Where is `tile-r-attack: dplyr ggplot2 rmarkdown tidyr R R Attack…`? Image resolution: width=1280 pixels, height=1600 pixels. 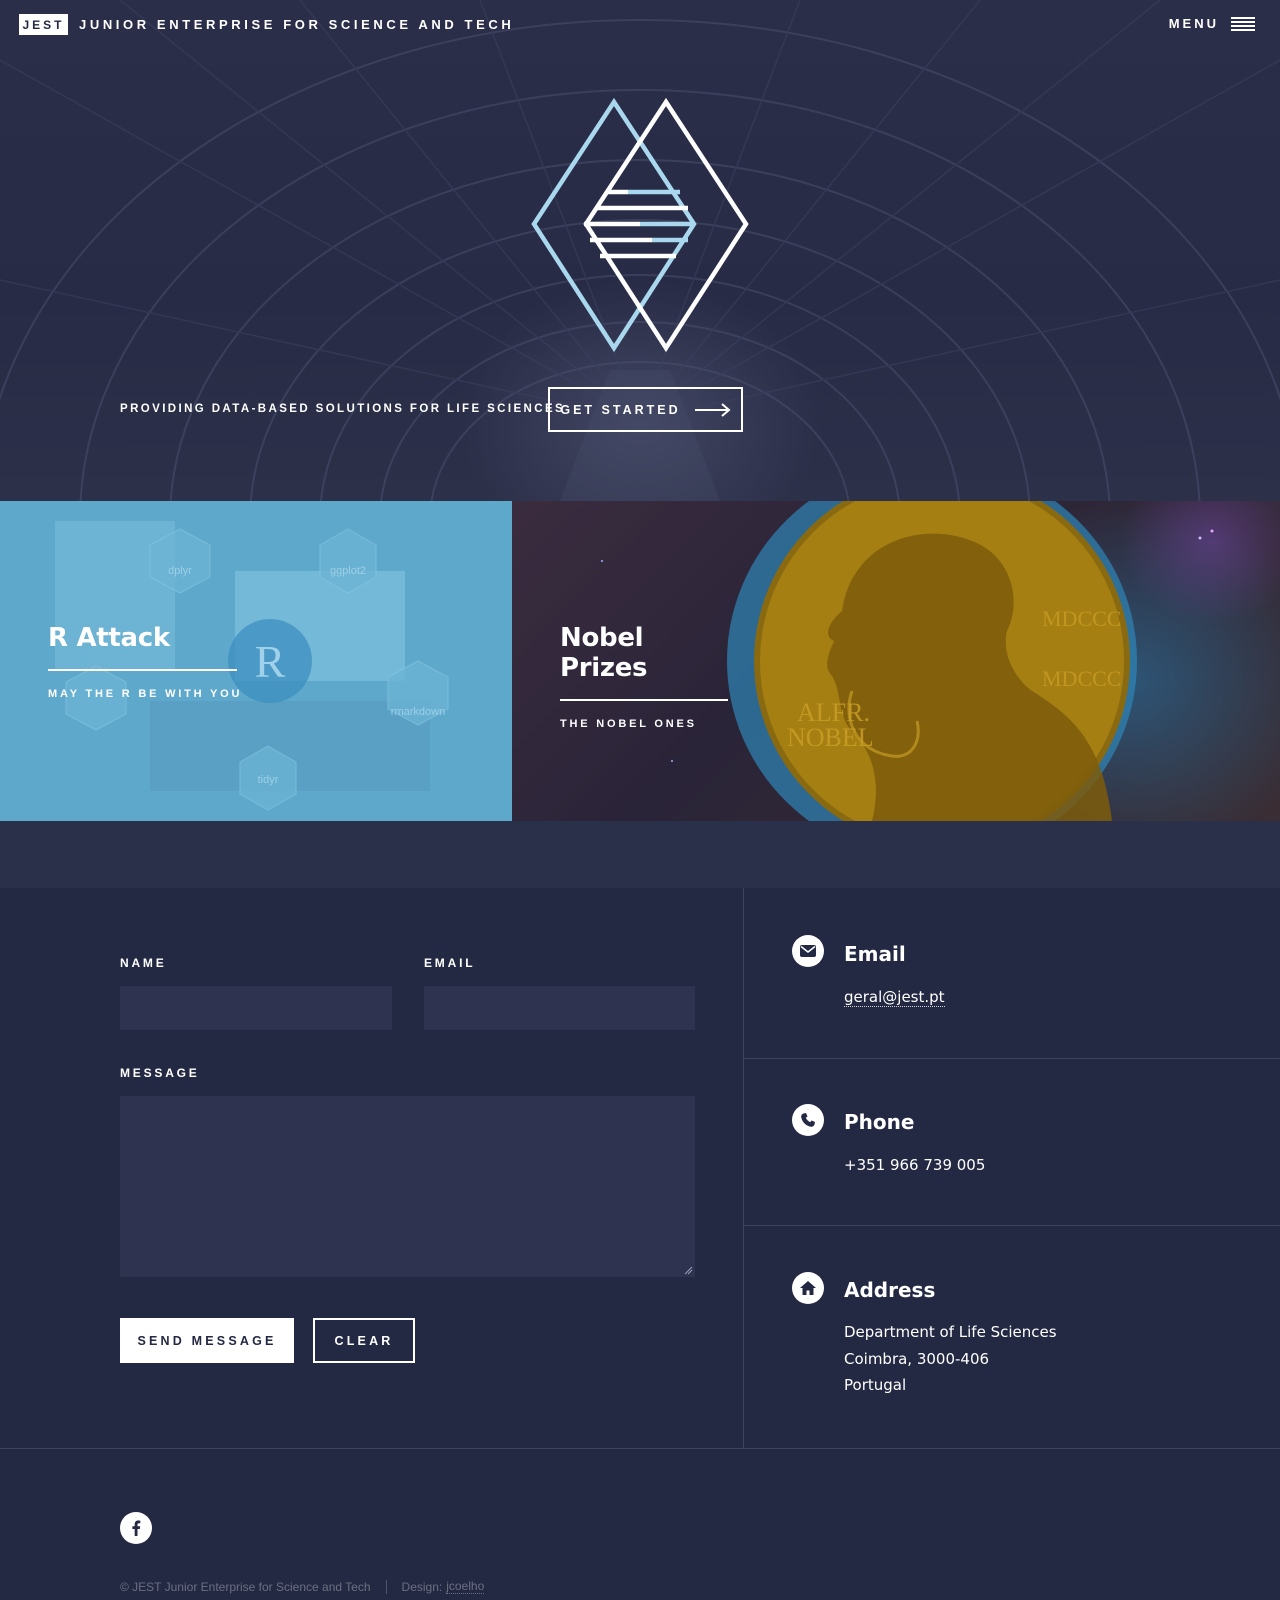 tile-r-attack: dplyr ggplot2 rmarkdown tidyr R R Attack… is located at coordinates (256, 661).